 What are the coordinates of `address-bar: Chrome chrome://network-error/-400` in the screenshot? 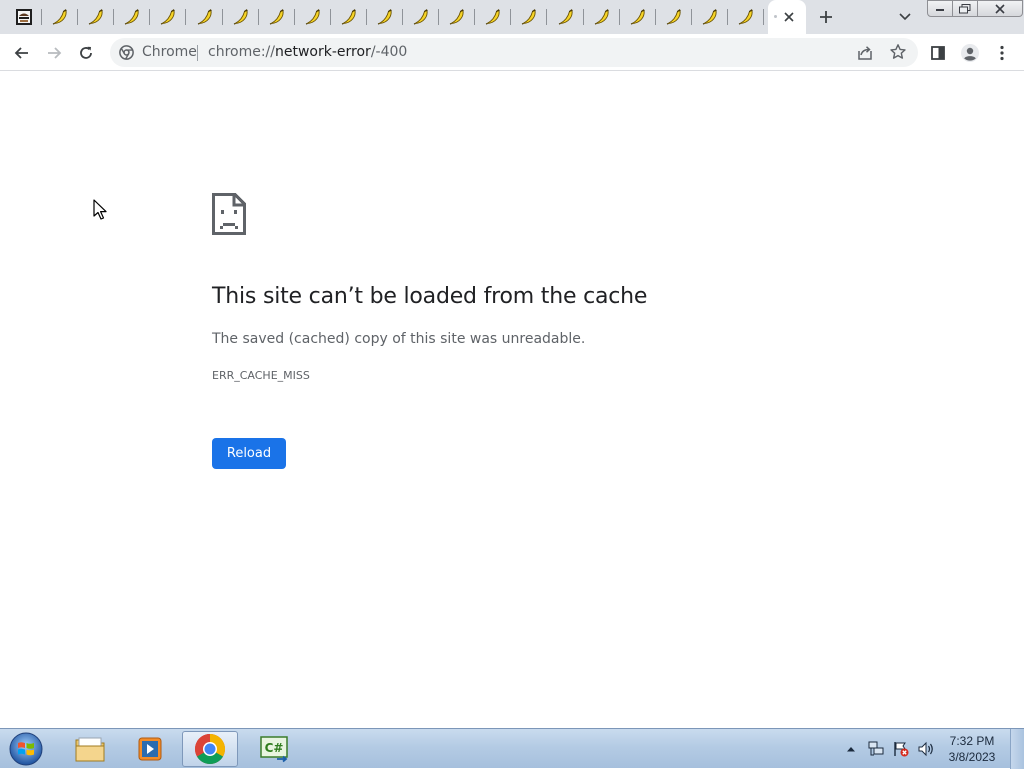 It's located at (514, 52).